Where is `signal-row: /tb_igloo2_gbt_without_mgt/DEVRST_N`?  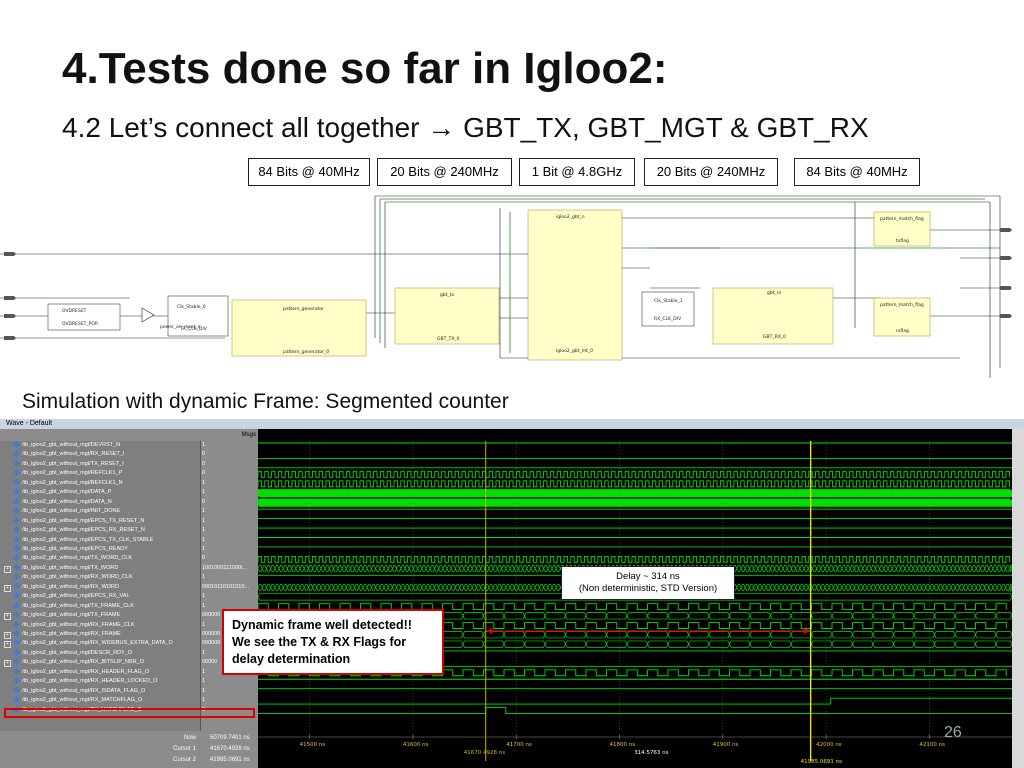
signal-row: /tb_igloo2_gbt_without_mgt/DEVRST_N is located at coordinates (100, 445).